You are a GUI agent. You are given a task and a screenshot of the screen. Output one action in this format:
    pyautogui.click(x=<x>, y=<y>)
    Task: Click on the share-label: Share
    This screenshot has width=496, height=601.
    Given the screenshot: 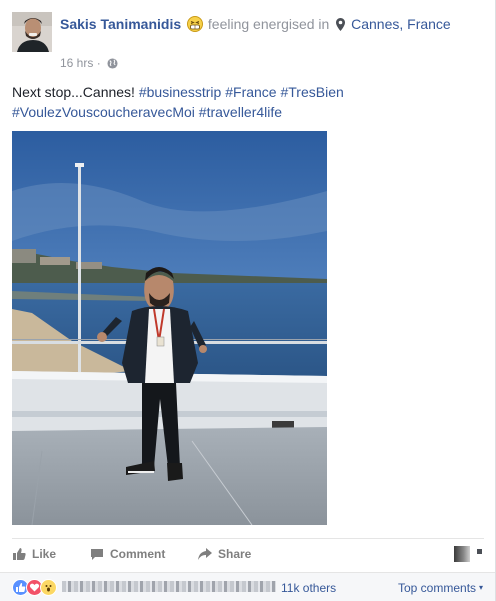 What is the action you would take?
    pyautogui.click(x=235, y=554)
    